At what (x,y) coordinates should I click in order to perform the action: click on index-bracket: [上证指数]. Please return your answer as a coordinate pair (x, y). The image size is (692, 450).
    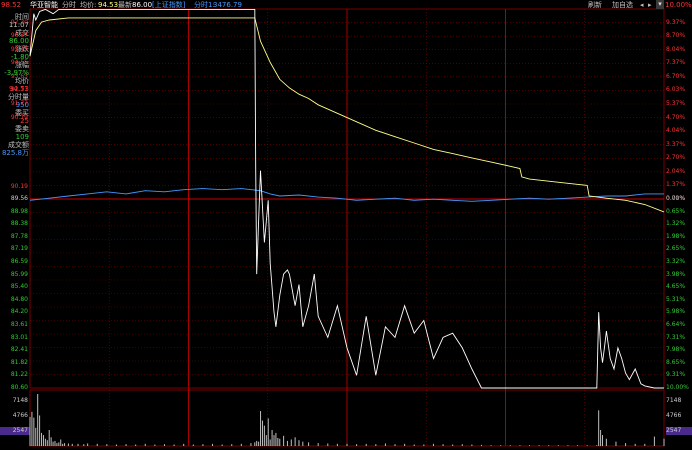
    Looking at the image, I should click on (168, 5).